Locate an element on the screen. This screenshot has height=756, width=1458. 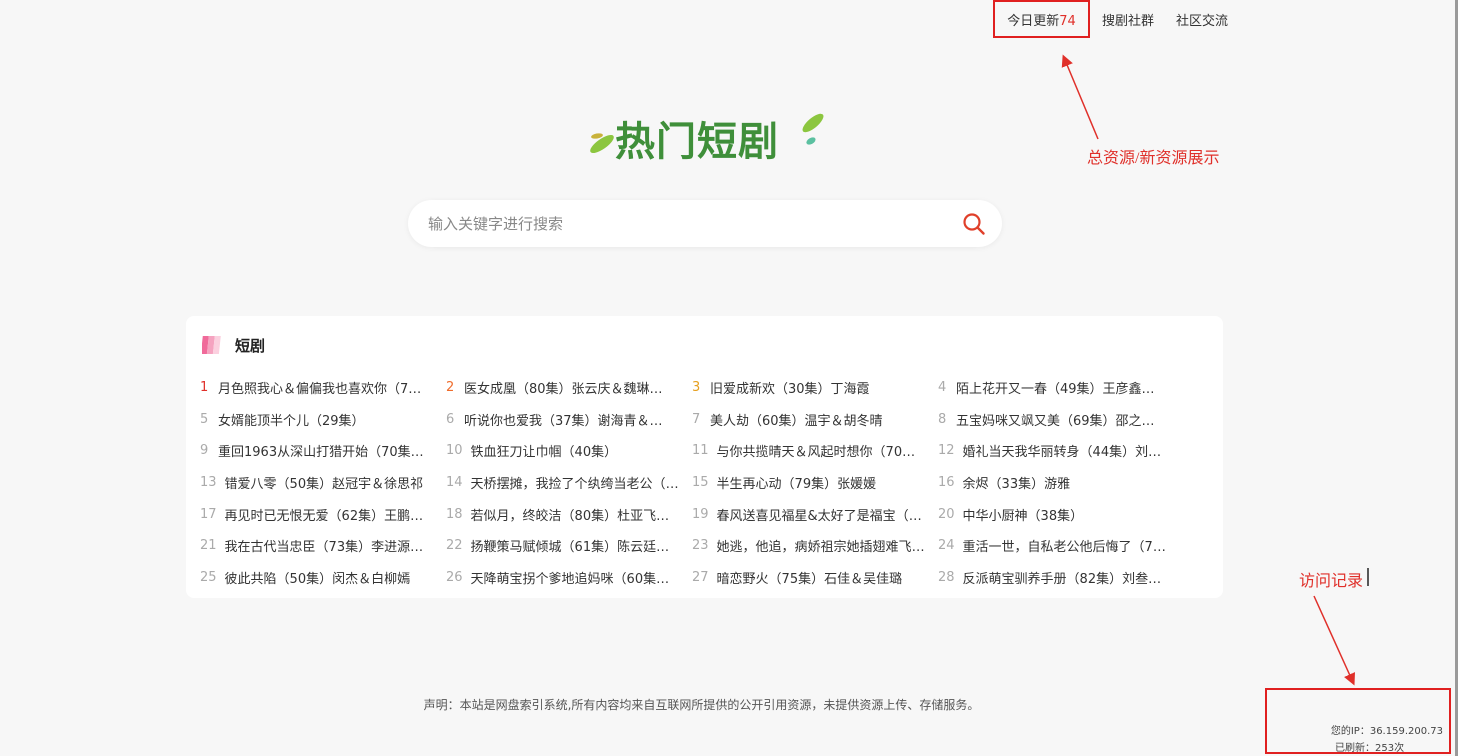
drama-item: 6 听说你也爱我（37集）谢海青＆李若竹 is located at coordinates (569, 420).